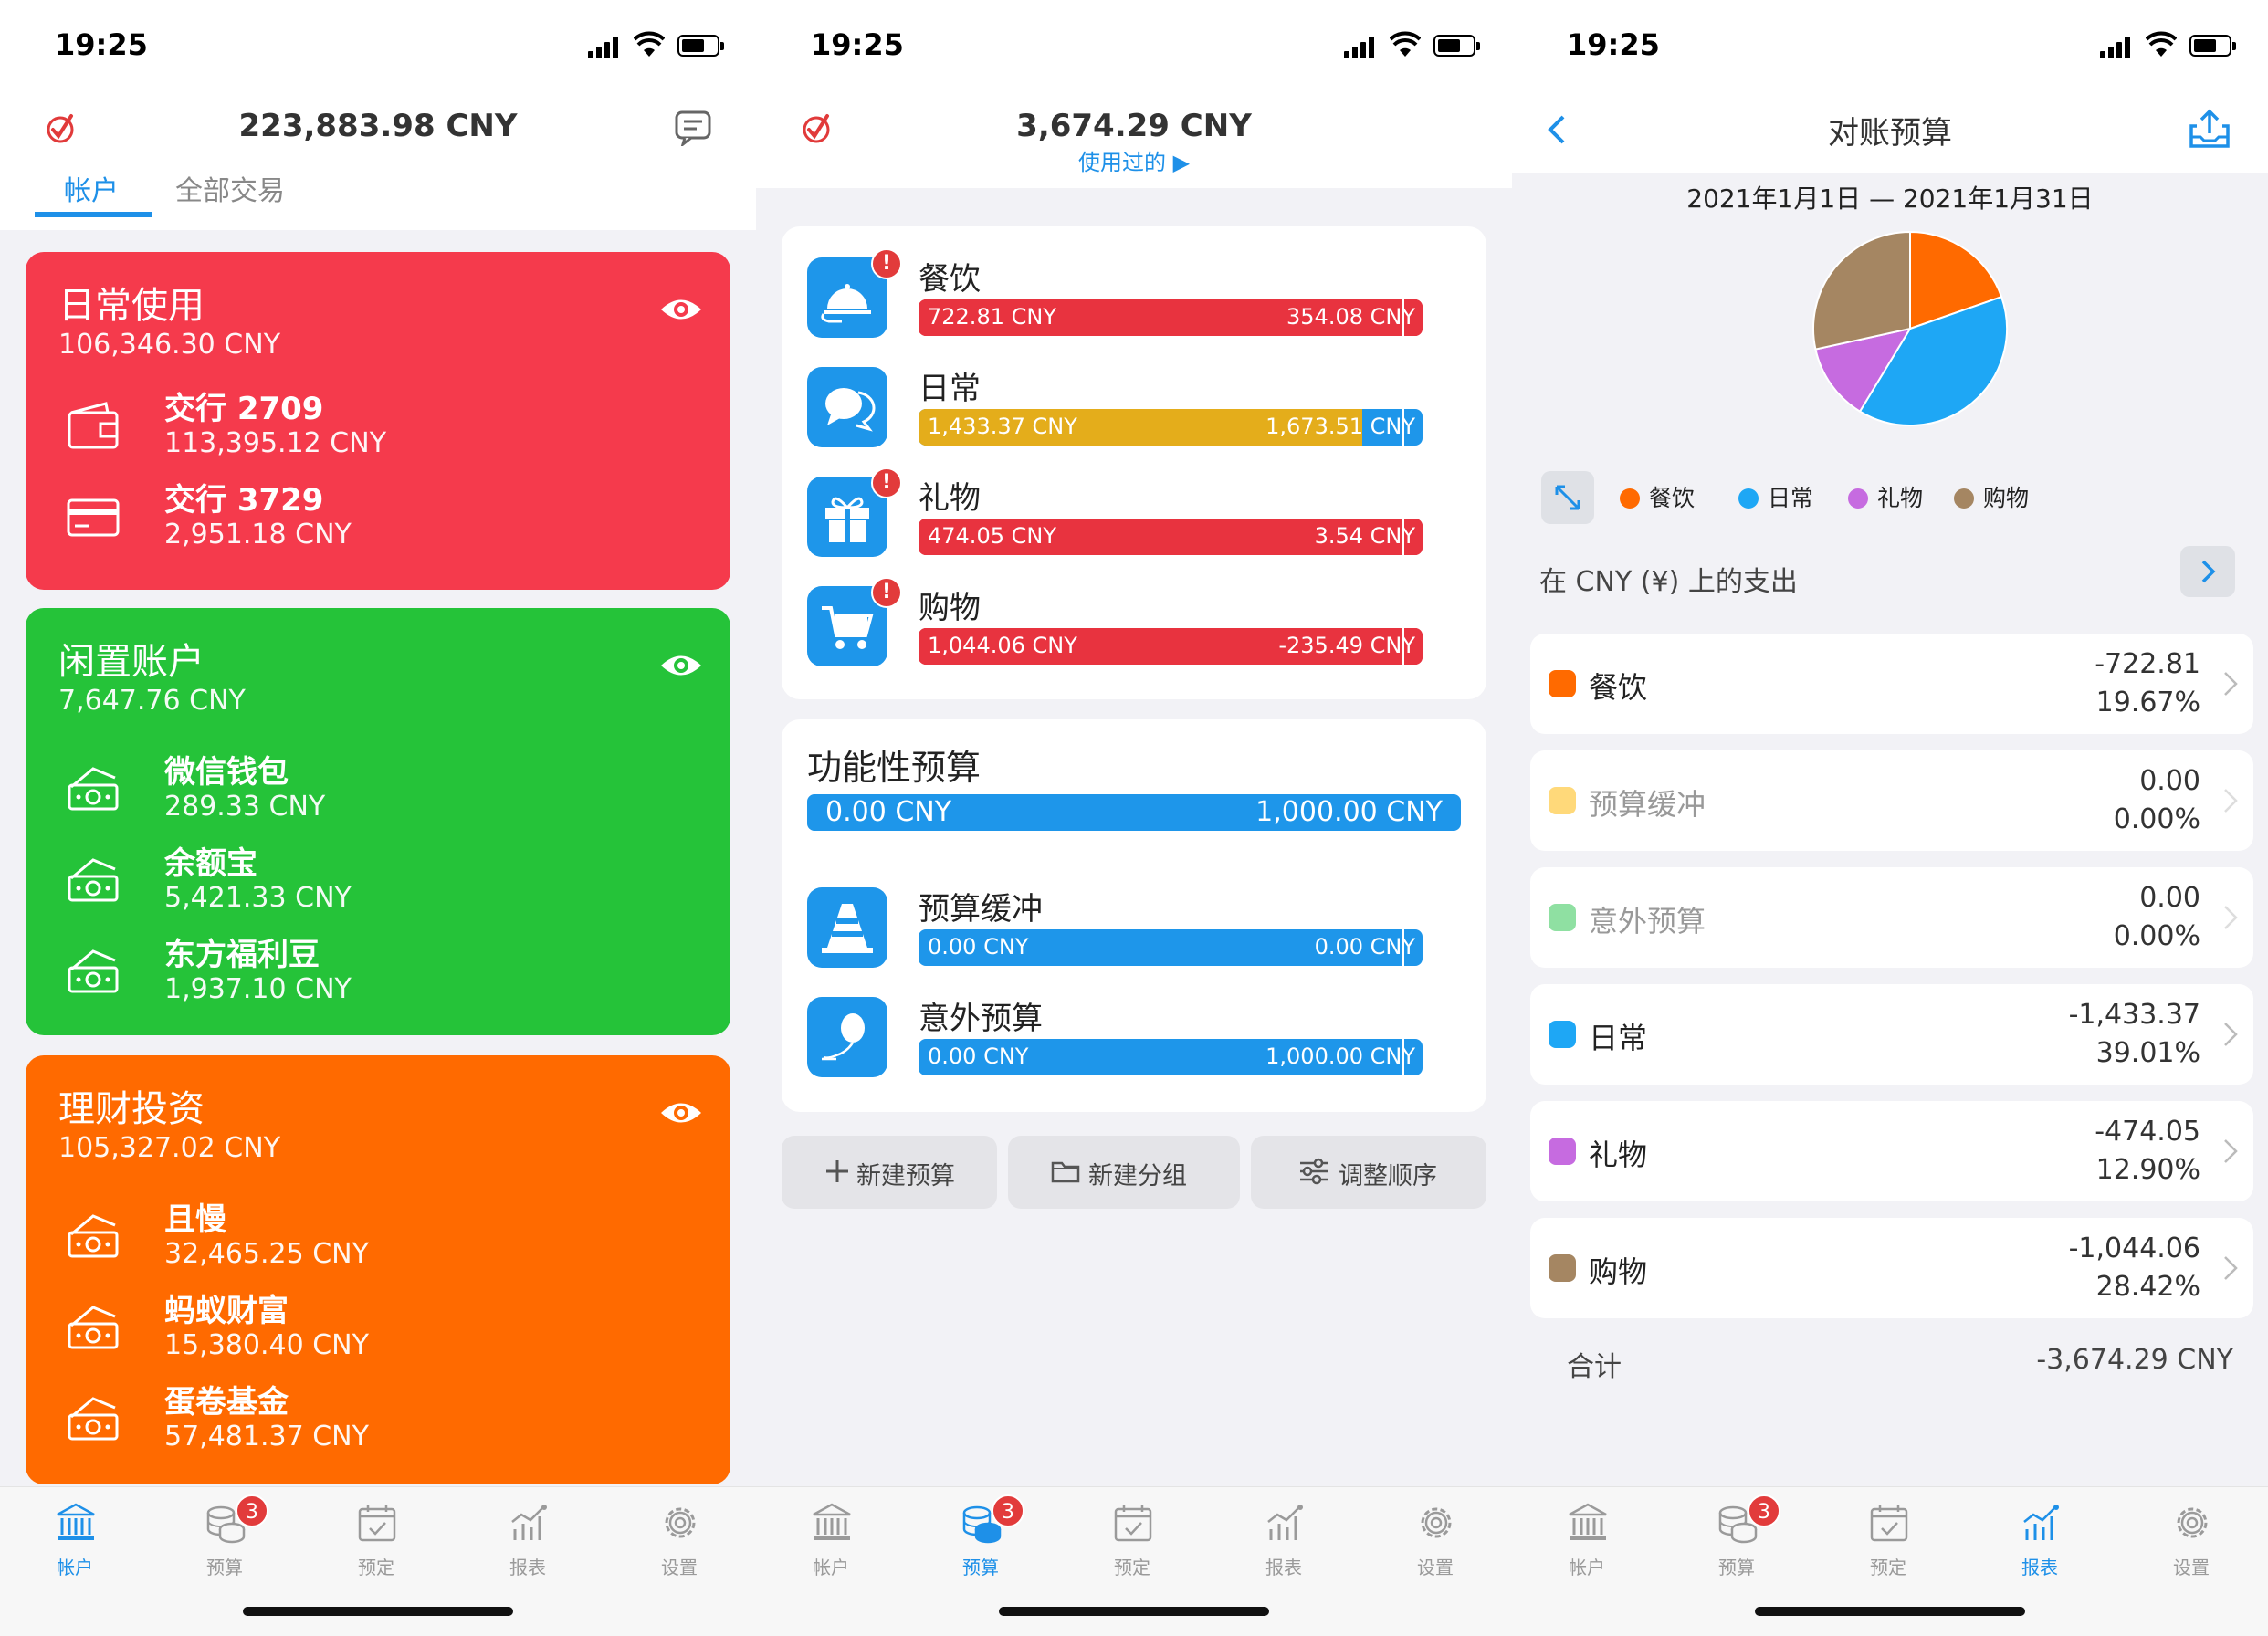 Image resolution: width=2268 pixels, height=1636 pixels. I want to click on legend-item: 餐饮, so click(1658, 496).